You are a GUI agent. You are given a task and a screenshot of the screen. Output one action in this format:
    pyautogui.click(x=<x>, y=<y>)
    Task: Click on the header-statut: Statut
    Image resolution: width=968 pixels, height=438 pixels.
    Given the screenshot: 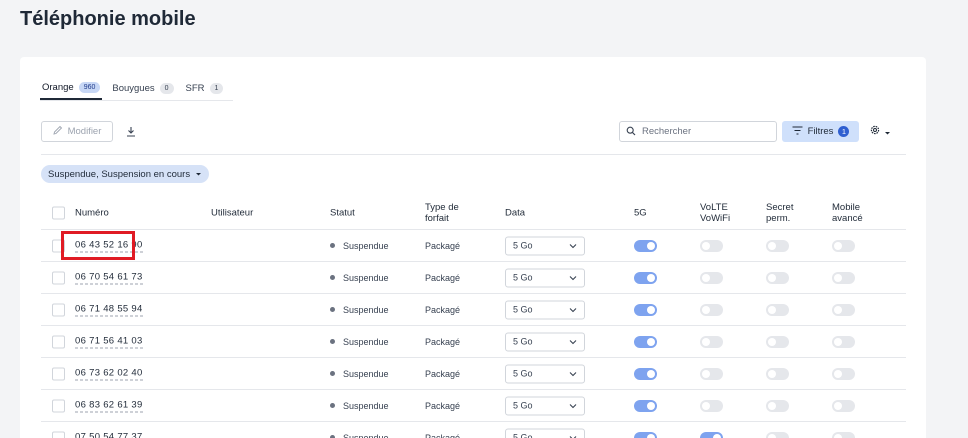 What is the action you would take?
    pyautogui.click(x=342, y=213)
    